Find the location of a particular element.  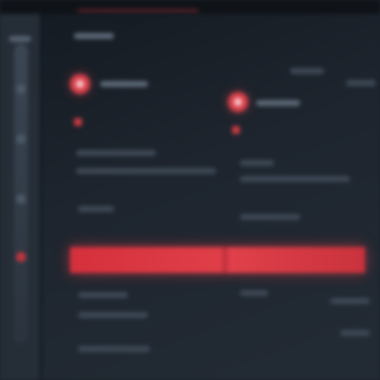

pane-right-heading is located at coordinates (307, 71).